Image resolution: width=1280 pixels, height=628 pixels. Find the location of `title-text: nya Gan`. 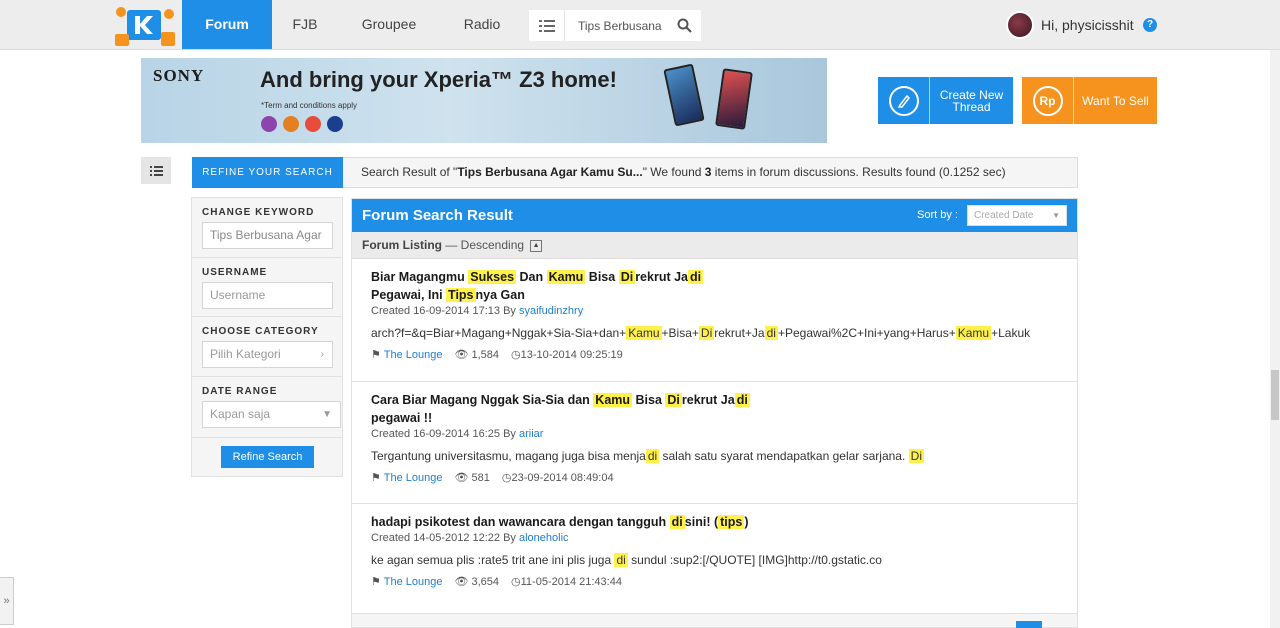

title-text: nya Gan is located at coordinates (500, 295).